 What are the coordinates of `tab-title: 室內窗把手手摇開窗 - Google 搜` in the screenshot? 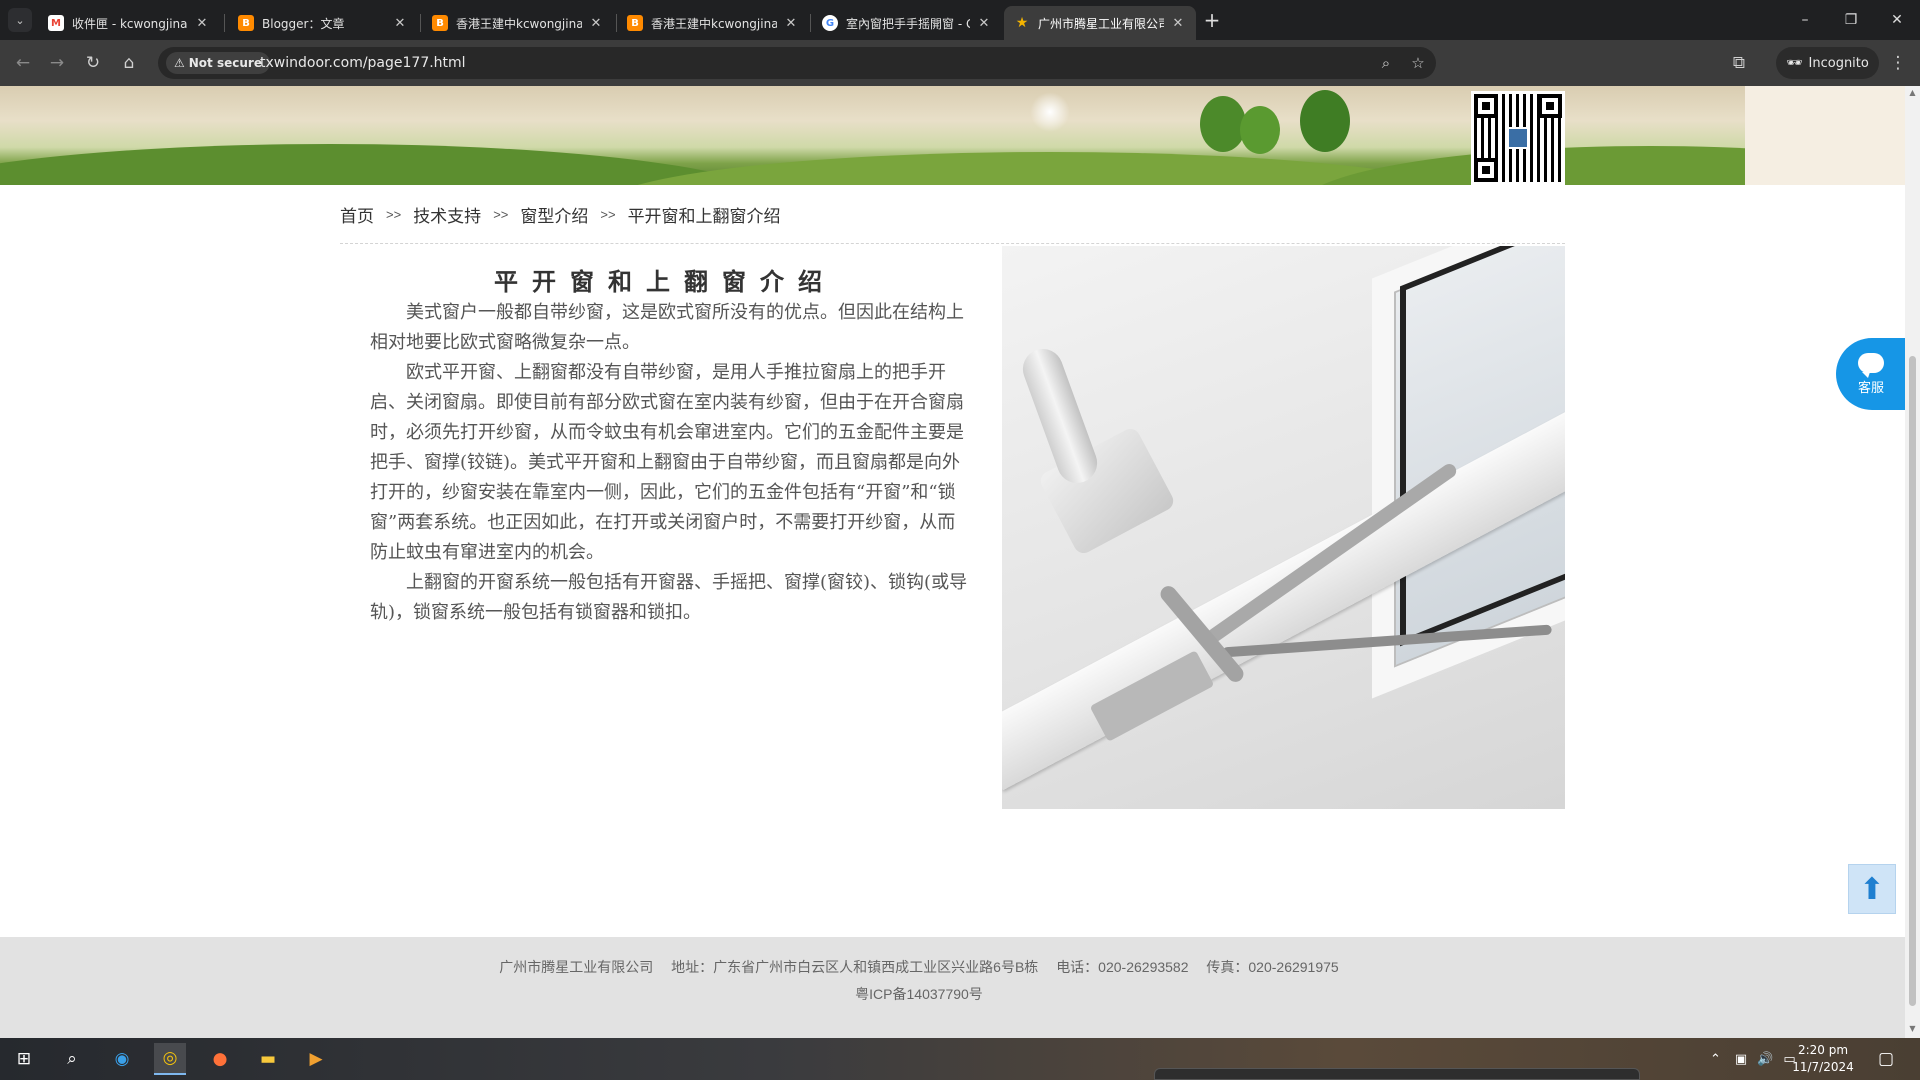 It's located at (908, 23).